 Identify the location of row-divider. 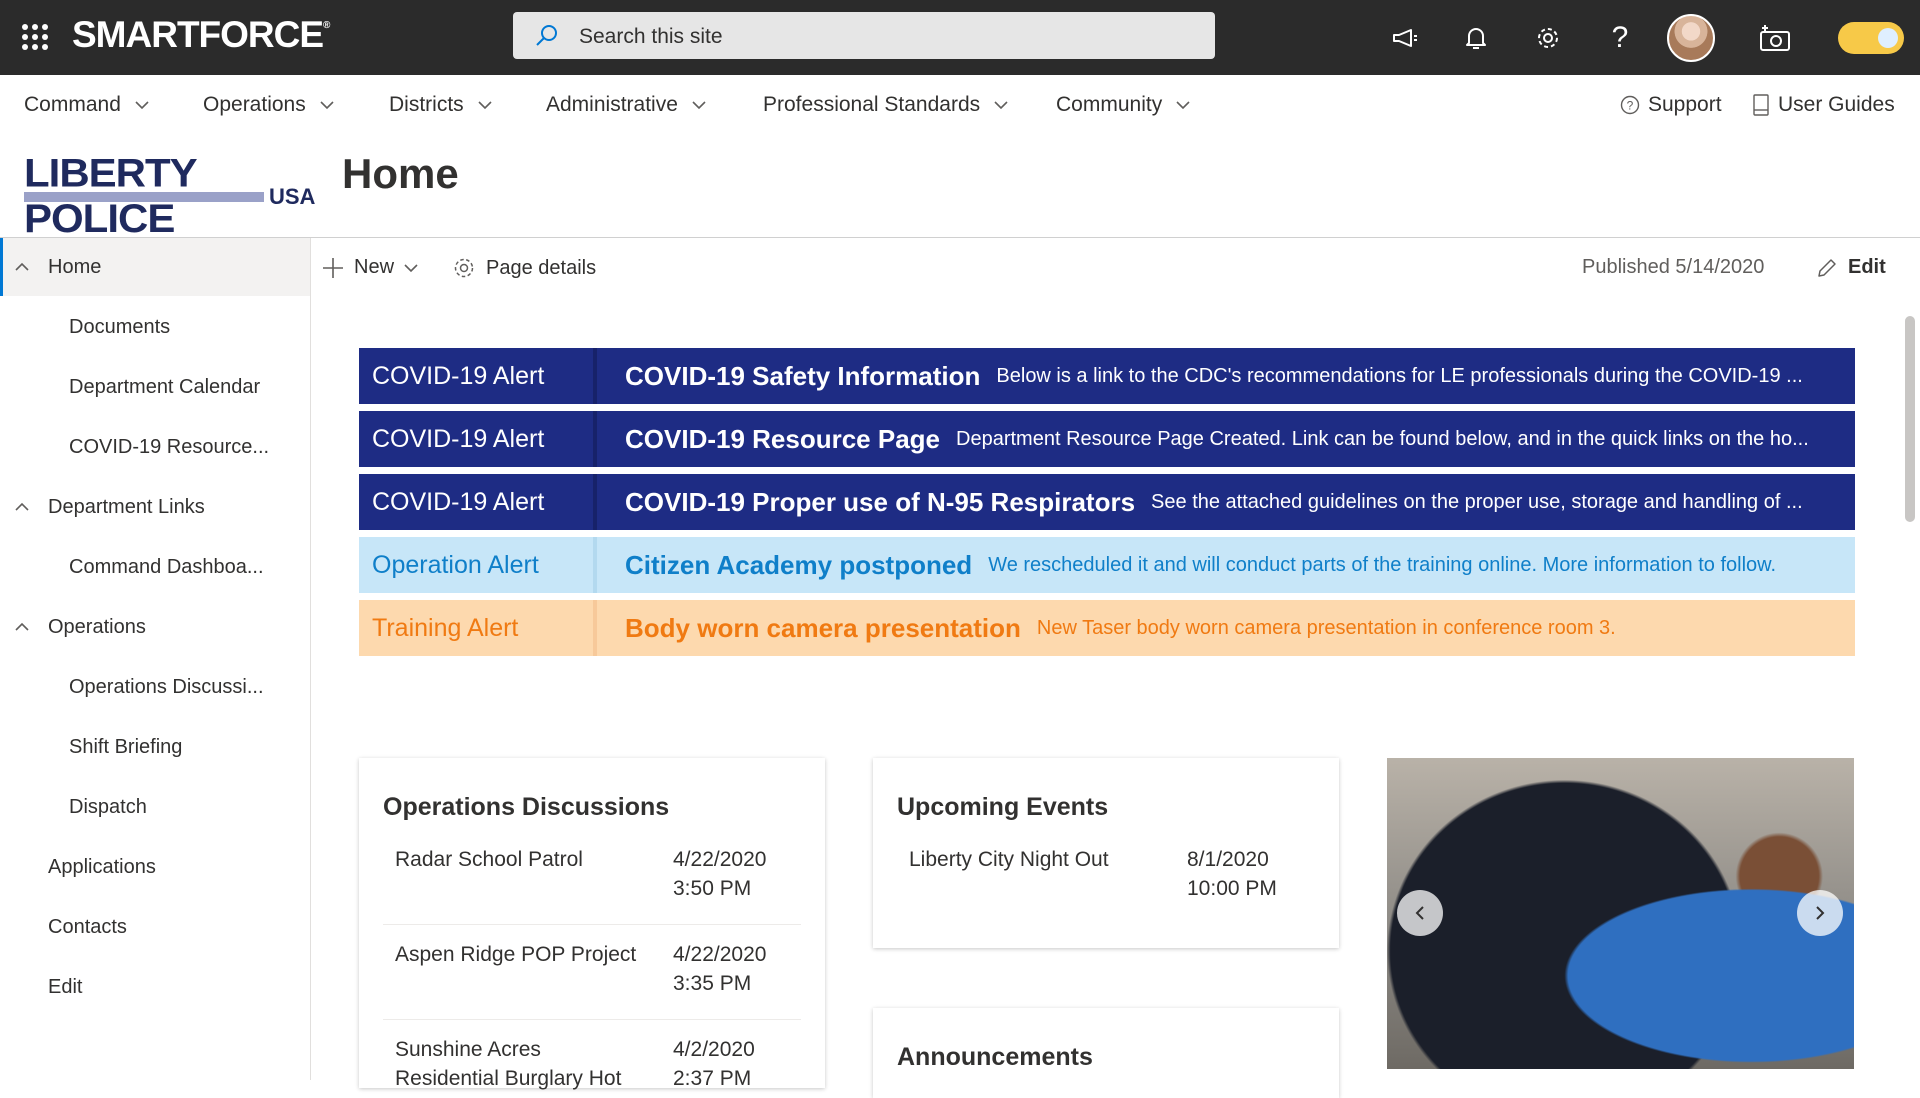
(592, 1019).